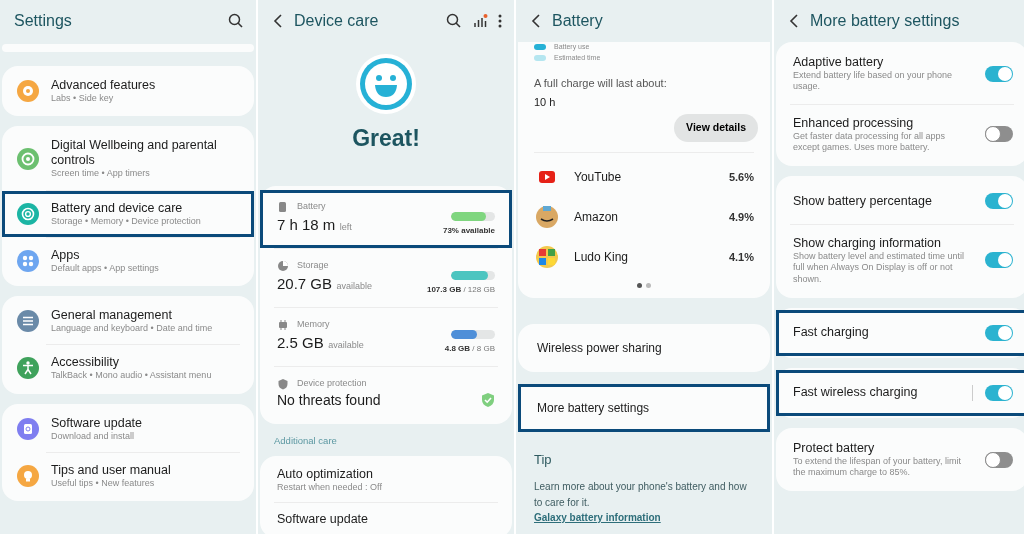 This screenshot has height=534, width=1024. What do you see at coordinates (128, 213) in the screenshot?
I see `settings-item: Battery and device care Storage • Memory • Device protection` at bounding box center [128, 213].